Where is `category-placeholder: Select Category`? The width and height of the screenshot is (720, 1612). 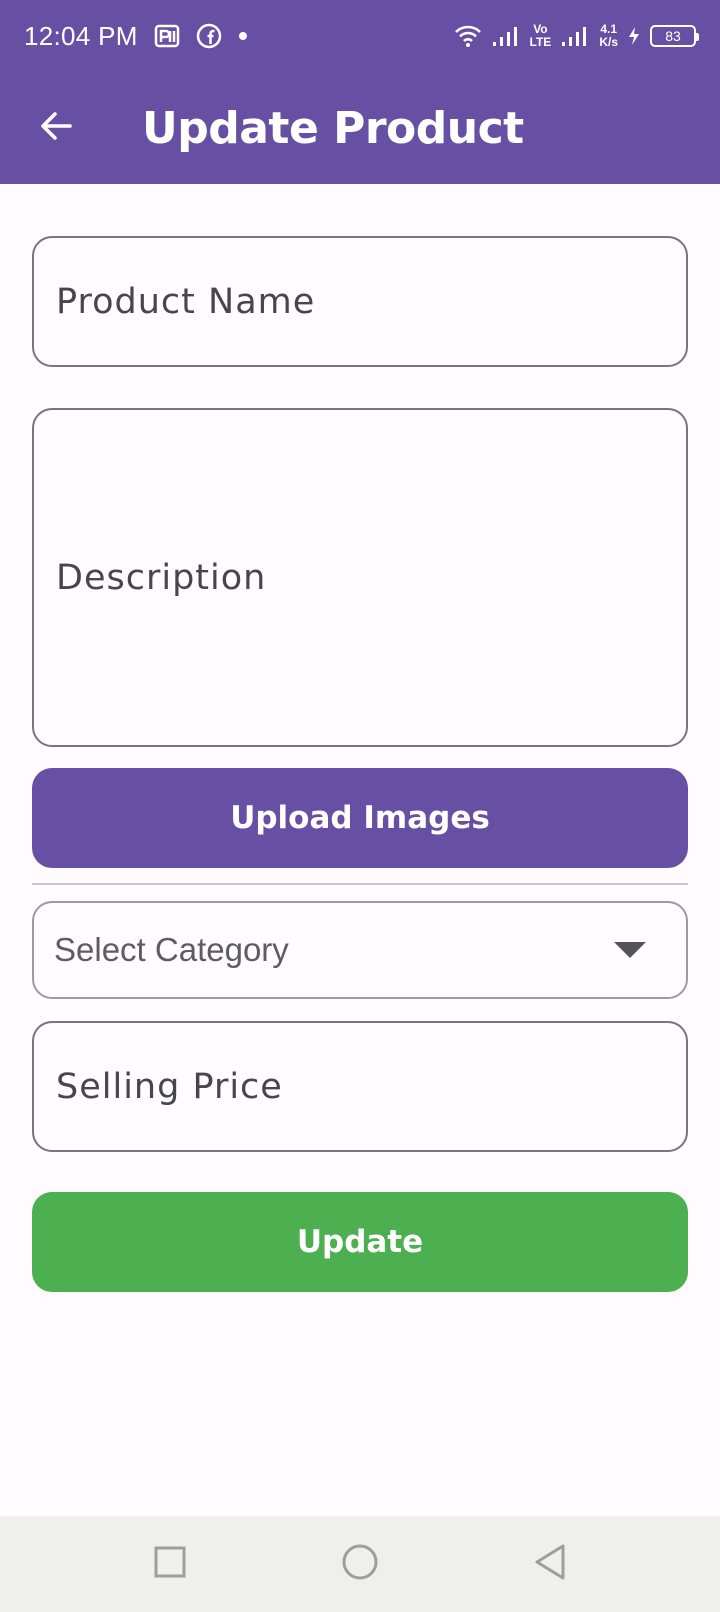
category-placeholder: Select Category is located at coordinates (171, 949).